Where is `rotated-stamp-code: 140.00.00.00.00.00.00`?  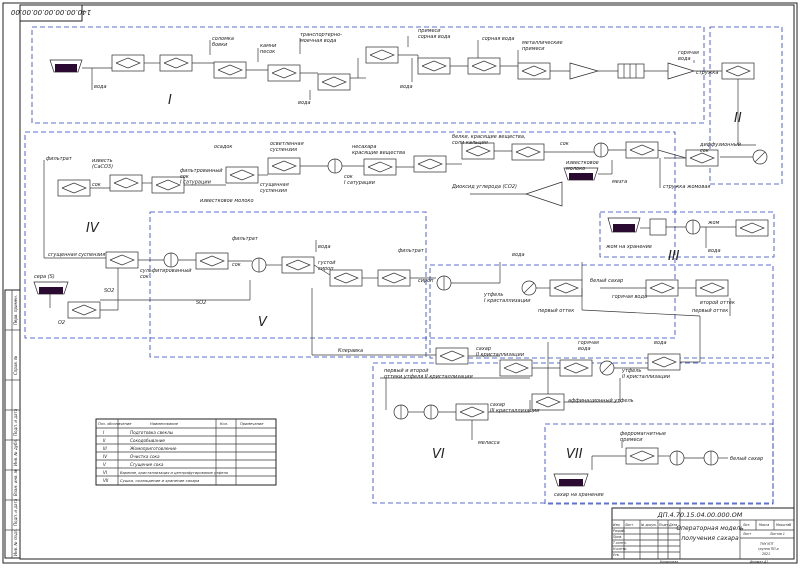
rotated-stamp-code: 140.00.00.00.00.00.00 is located at coordinates (50, 12).